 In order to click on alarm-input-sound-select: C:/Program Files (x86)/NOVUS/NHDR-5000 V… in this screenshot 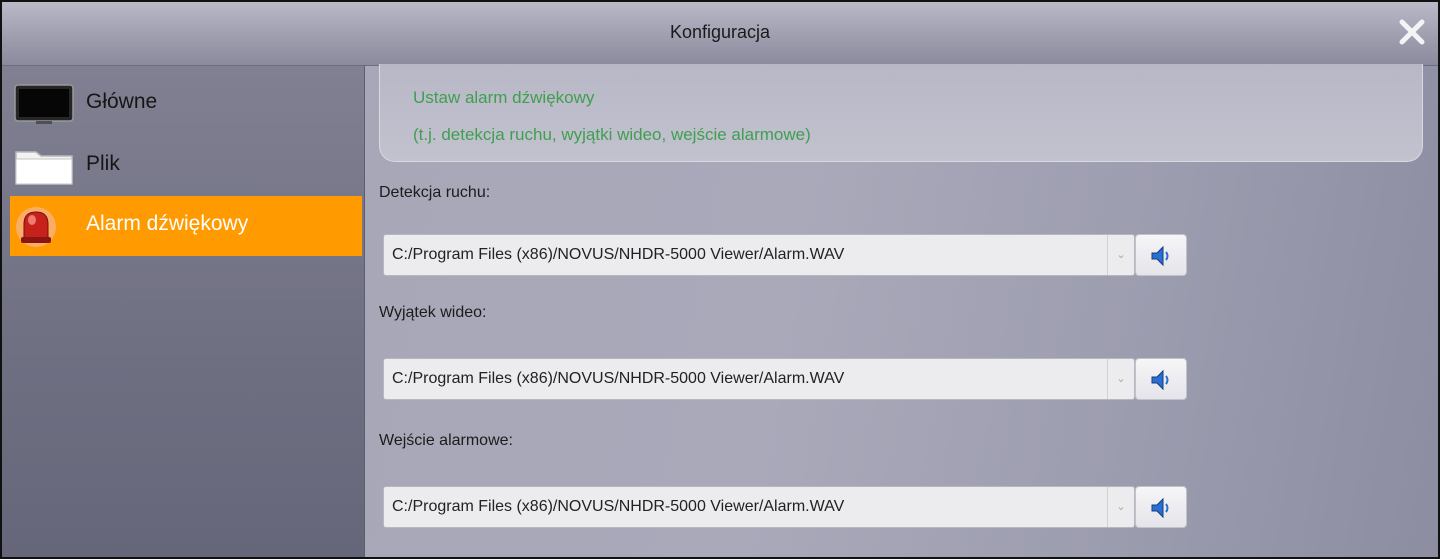, I will do `click(759, 507)`.